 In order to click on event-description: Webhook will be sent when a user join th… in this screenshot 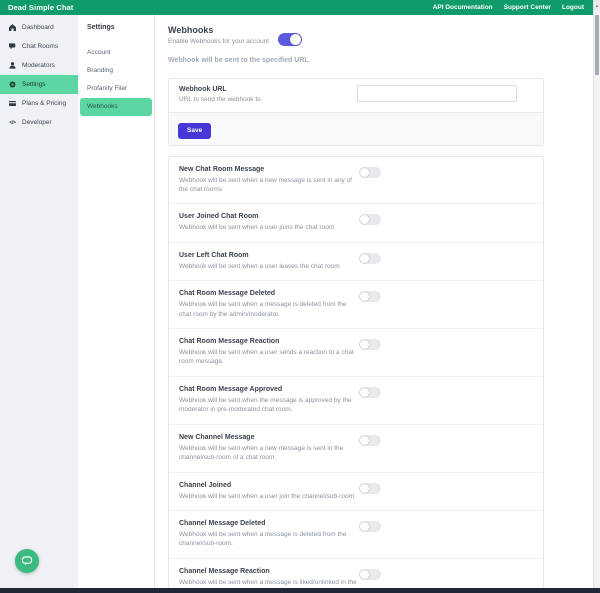, I will do `click(267, 496)`.